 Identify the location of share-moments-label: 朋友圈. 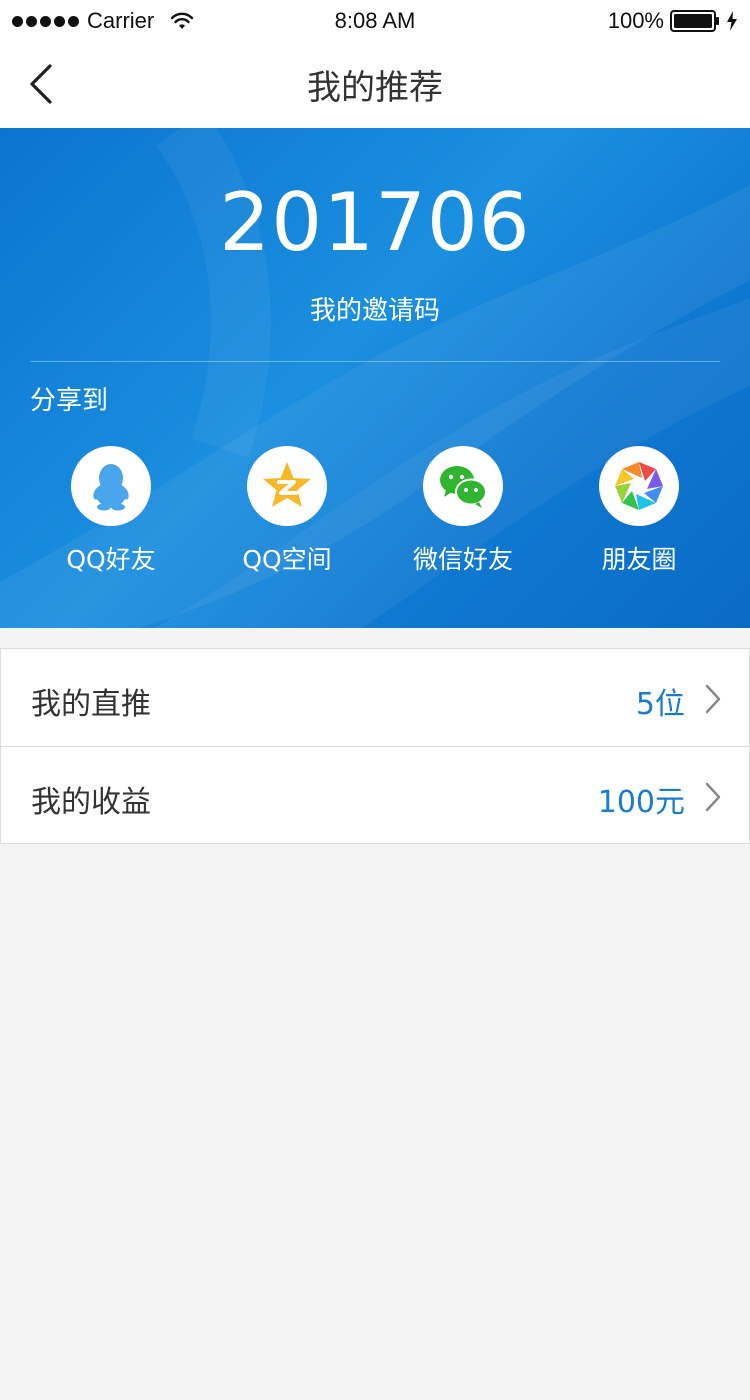
(639, 559).